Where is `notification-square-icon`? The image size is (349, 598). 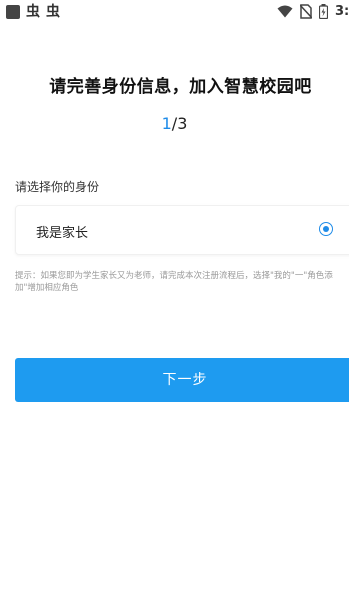
notification-square-icon is located at coordinates (13, 12).